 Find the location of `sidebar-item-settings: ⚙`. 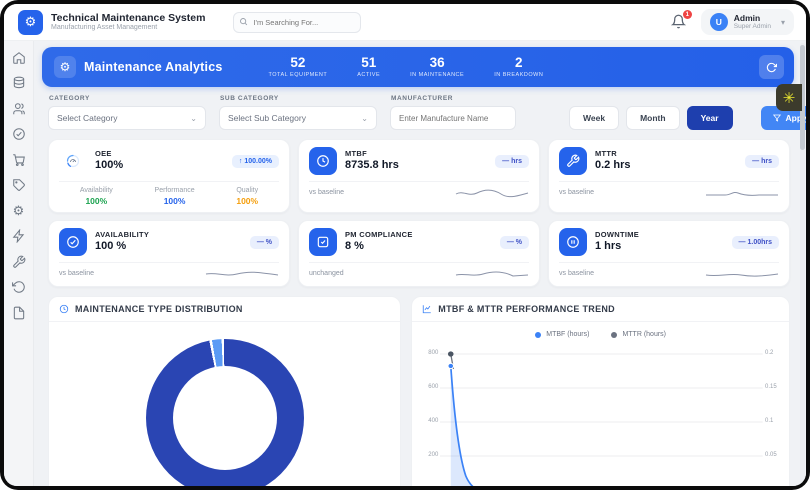

sidebar-item-settings: ⚙ is located at coordinates (18, 210).